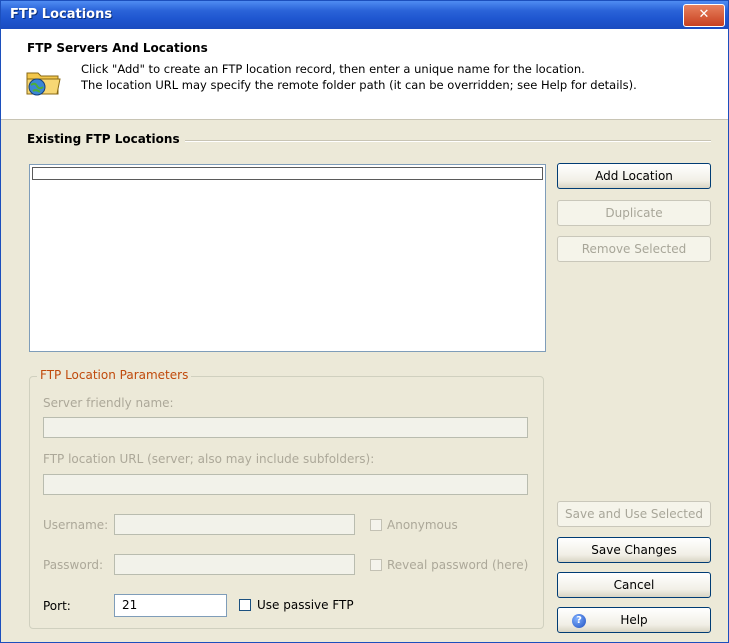  I want to click on ftp-folder-globe-icon, so click(43, 84).